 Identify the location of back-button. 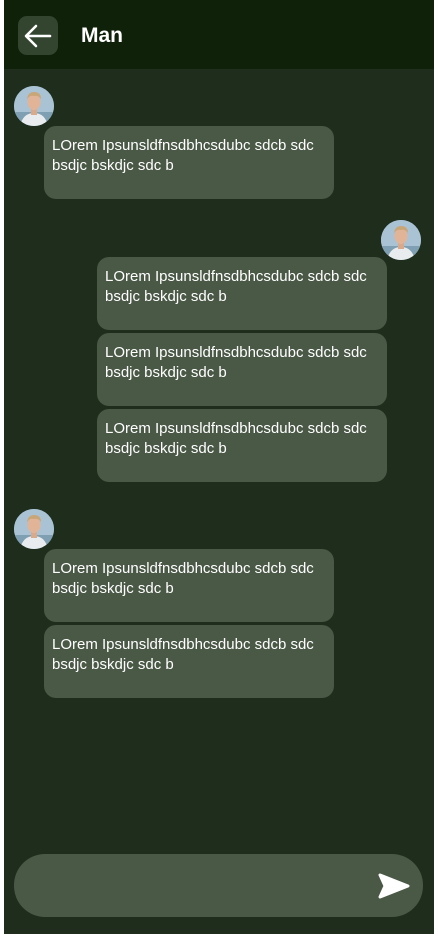
(38, 35).